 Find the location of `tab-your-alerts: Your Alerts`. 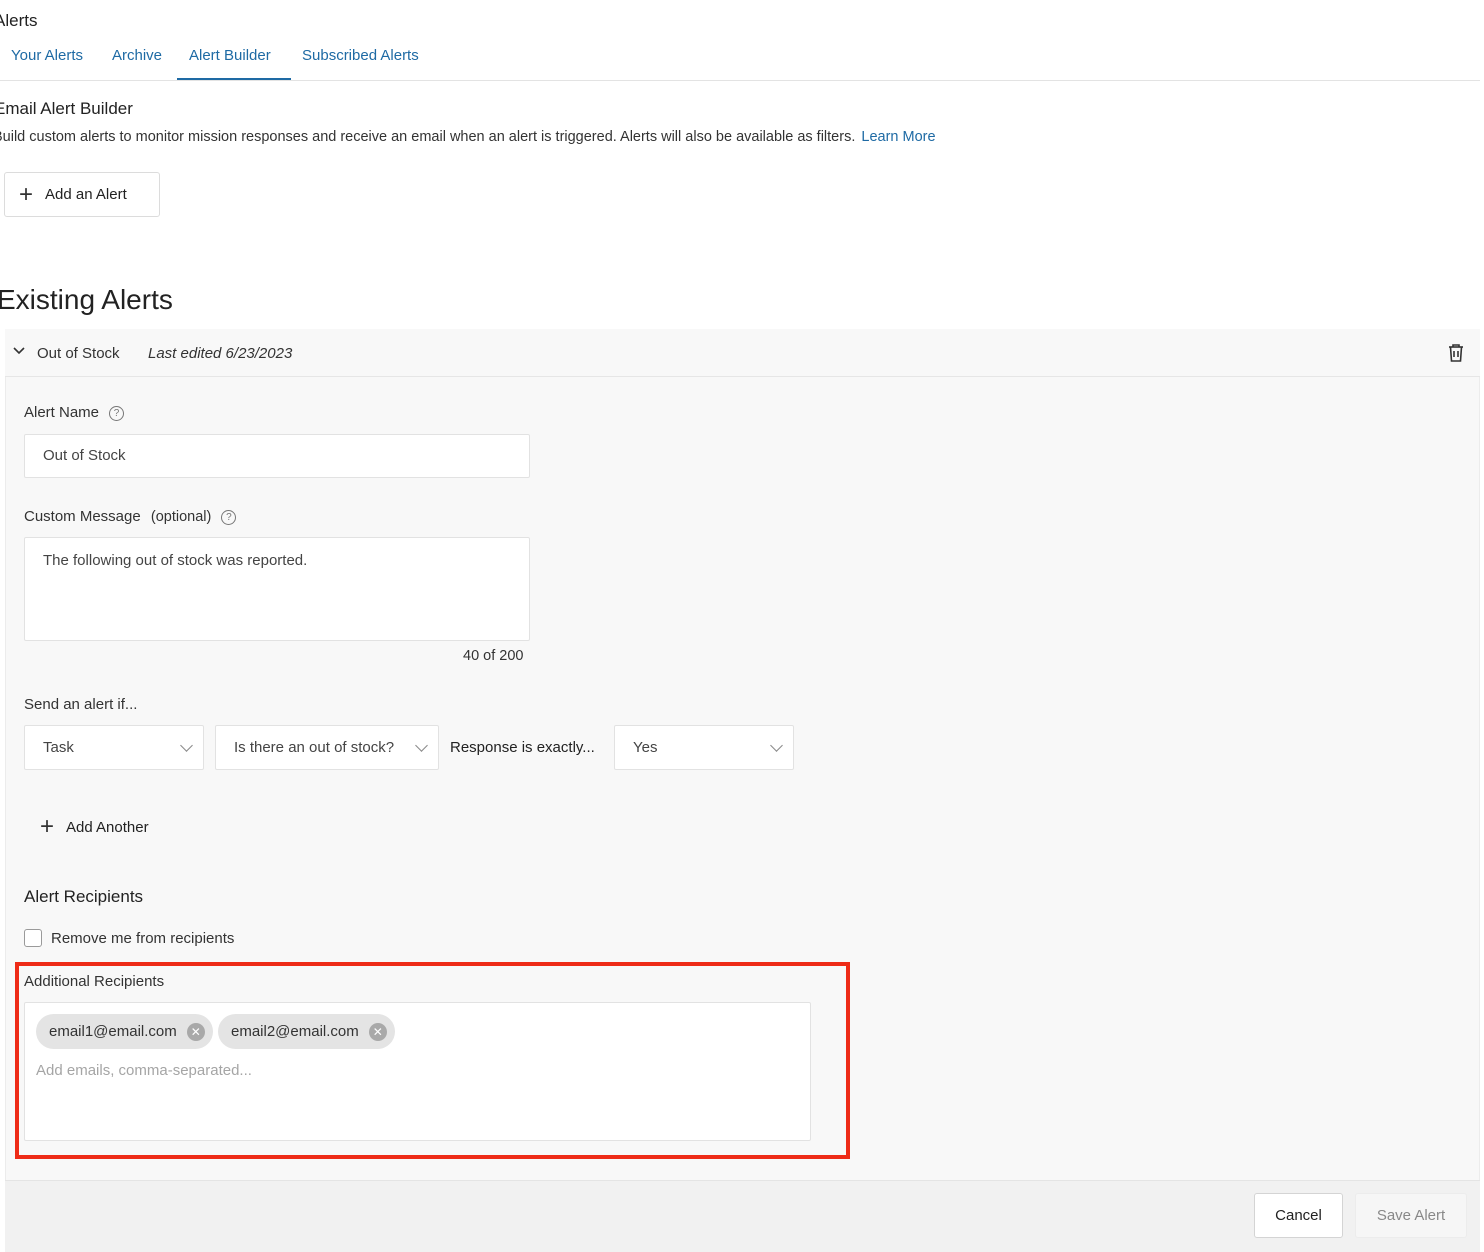

tab-your-alerts: Your Alerts is located at coordinates (47, 55).